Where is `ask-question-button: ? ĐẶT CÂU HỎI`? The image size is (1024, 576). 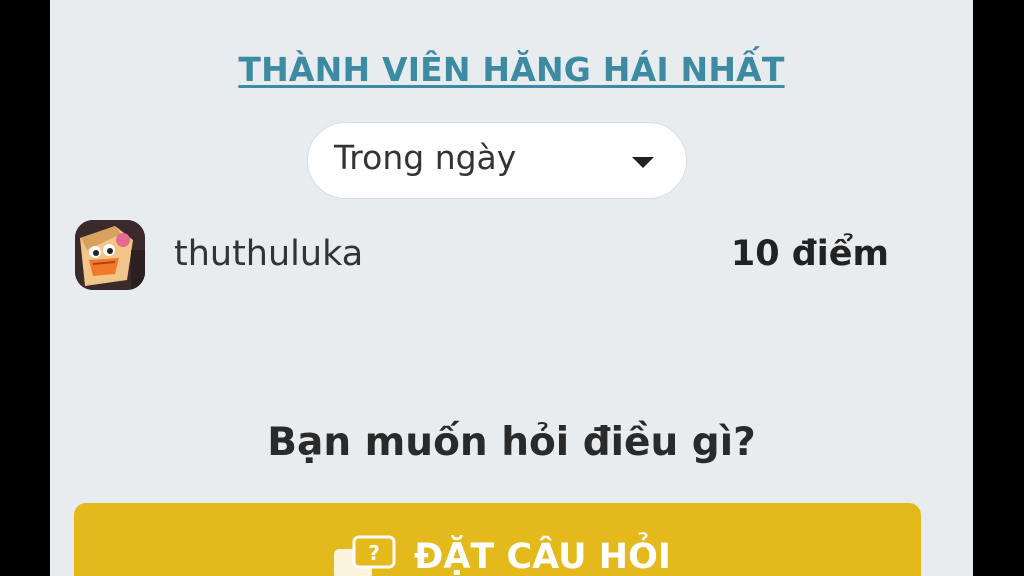
ask-question-button: ? ĐẶT CÂU HỎI is located at coordinates (497, 539).